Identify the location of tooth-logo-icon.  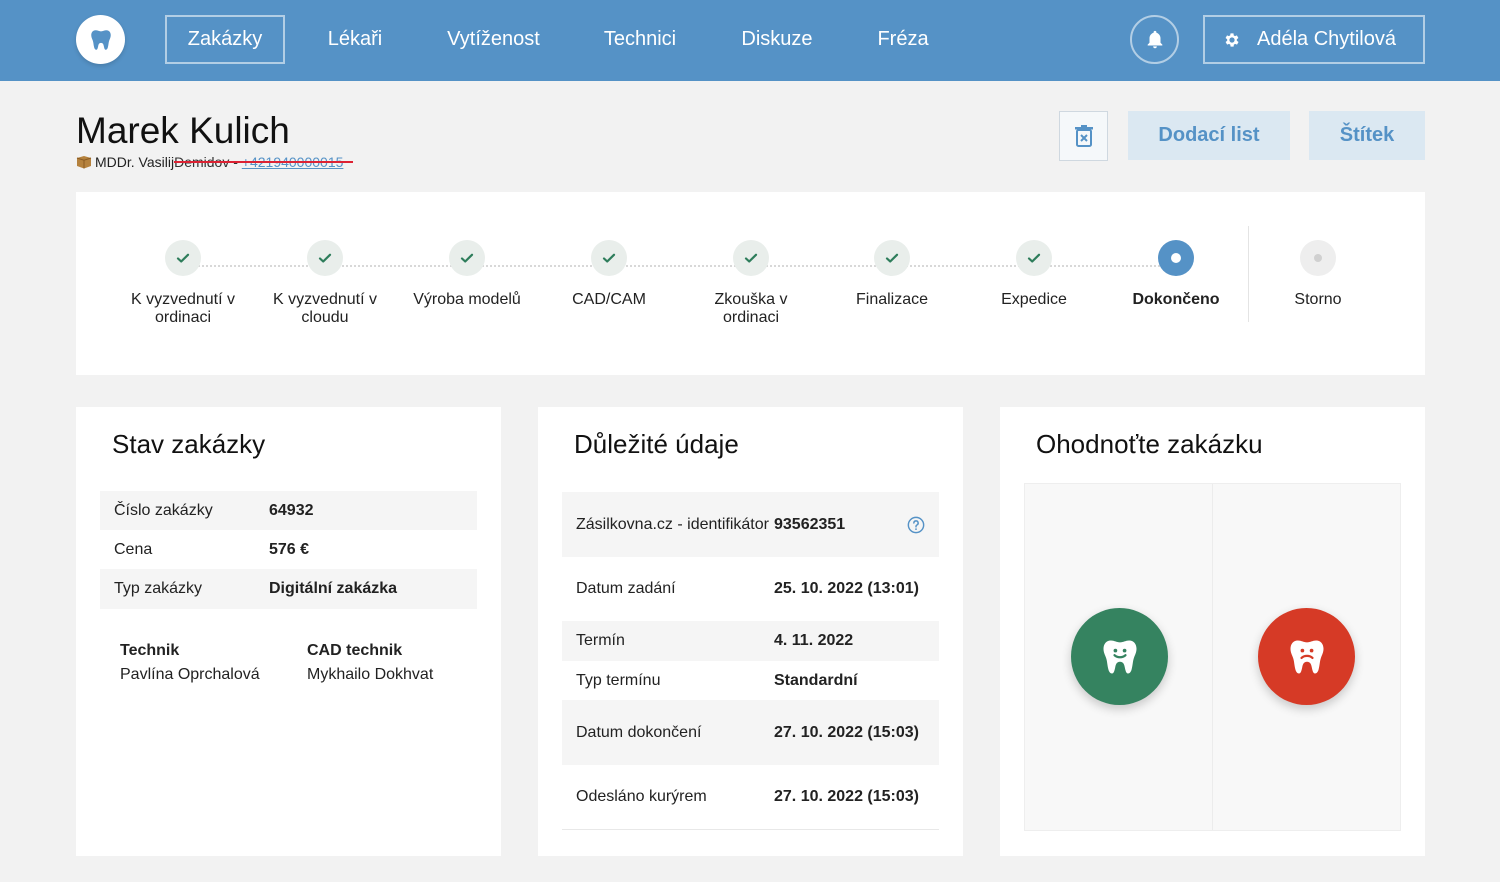
(100, 39).